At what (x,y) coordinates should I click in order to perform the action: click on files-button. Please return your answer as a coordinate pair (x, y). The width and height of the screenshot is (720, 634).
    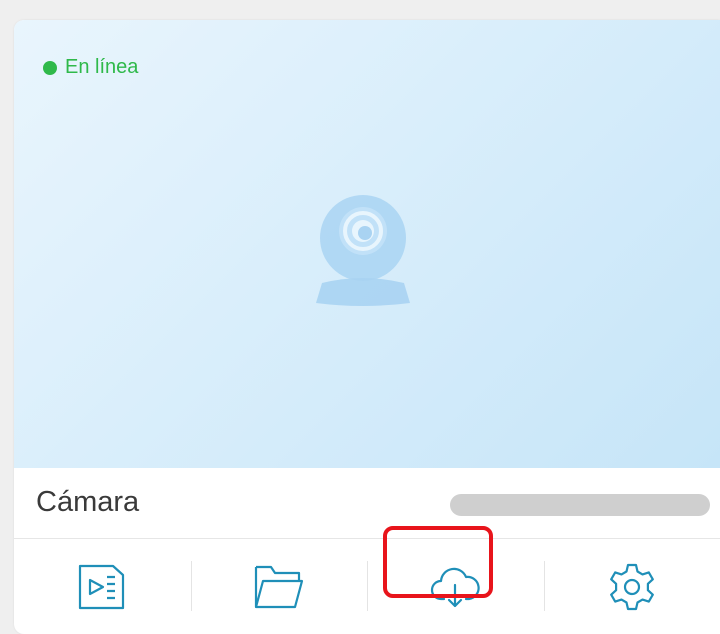
    Looking at the image, I should click on (279, 586).